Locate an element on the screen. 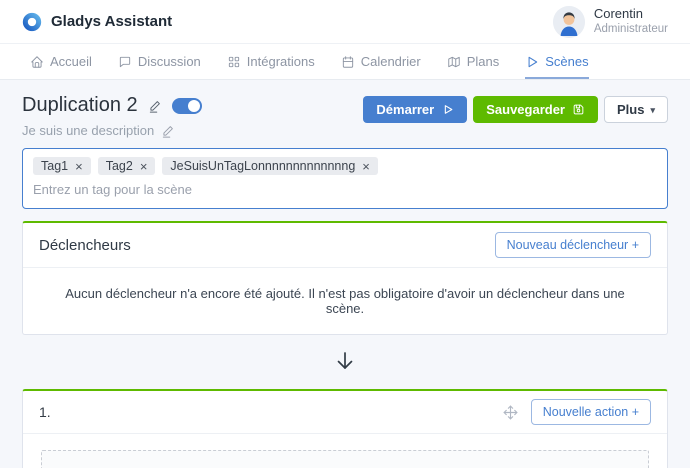 The image size is (690, 468). nav-item-discussion: Discussion is located at coordinates (159, 61).